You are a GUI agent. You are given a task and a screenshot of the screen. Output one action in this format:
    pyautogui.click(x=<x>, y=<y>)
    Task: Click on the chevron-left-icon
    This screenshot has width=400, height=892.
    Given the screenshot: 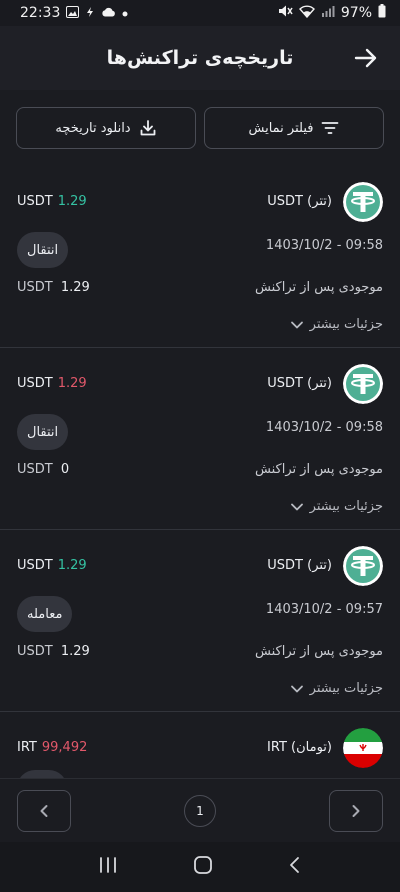 What is the action you would take?
    pyautogui.click(x=44, y=811)
    